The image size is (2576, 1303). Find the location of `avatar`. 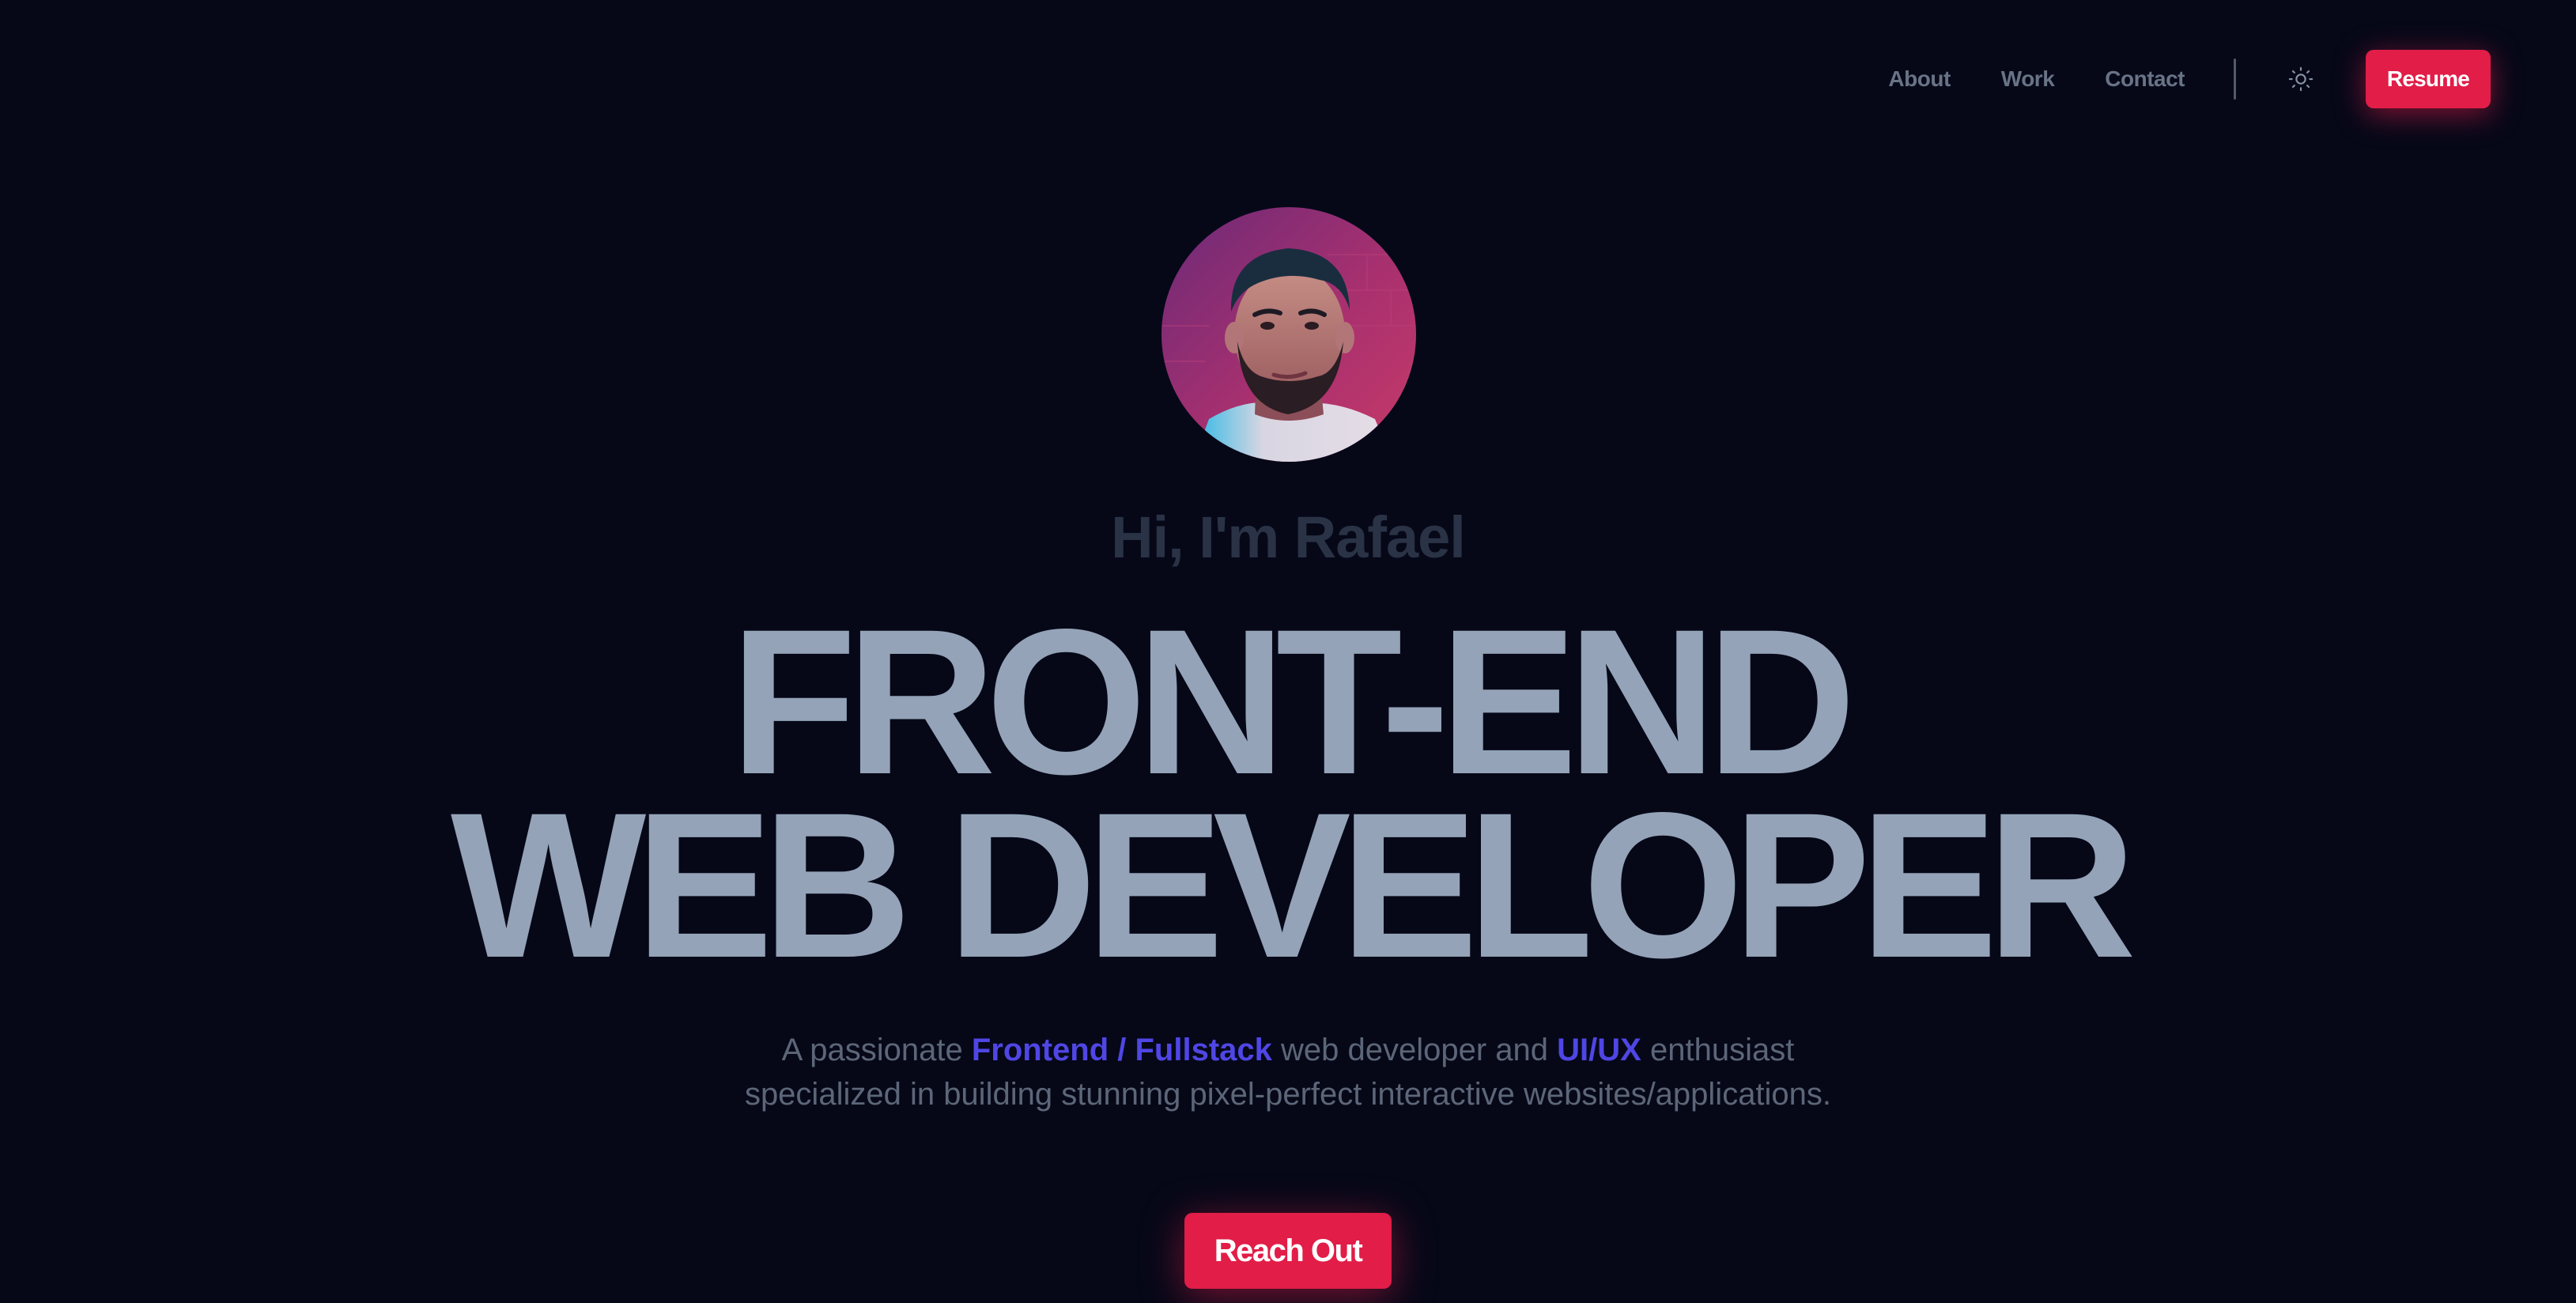

avatar is located at coordinates (1288, 334).